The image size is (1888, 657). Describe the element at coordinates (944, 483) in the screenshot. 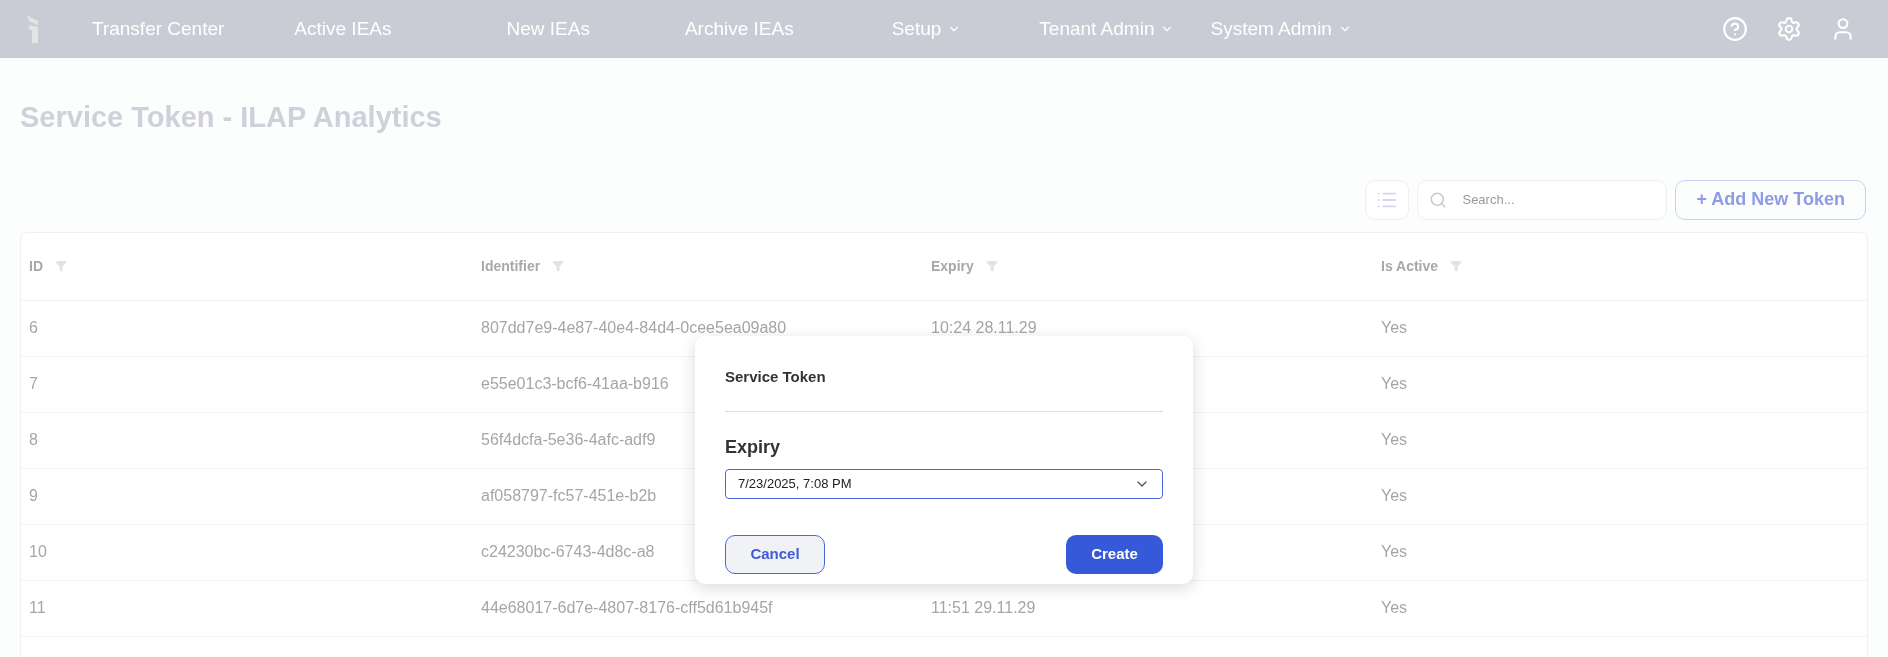

I see `expiry-select: 7/23/2025, 7:08 PM` at that location.